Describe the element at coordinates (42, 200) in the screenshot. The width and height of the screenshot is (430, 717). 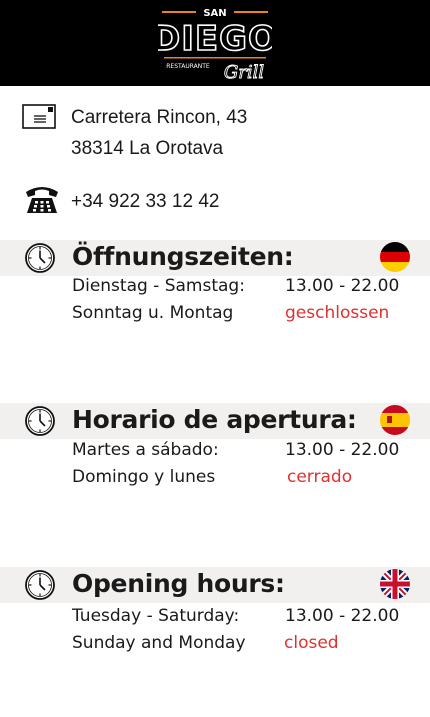
I see `phone-icon` at that location.